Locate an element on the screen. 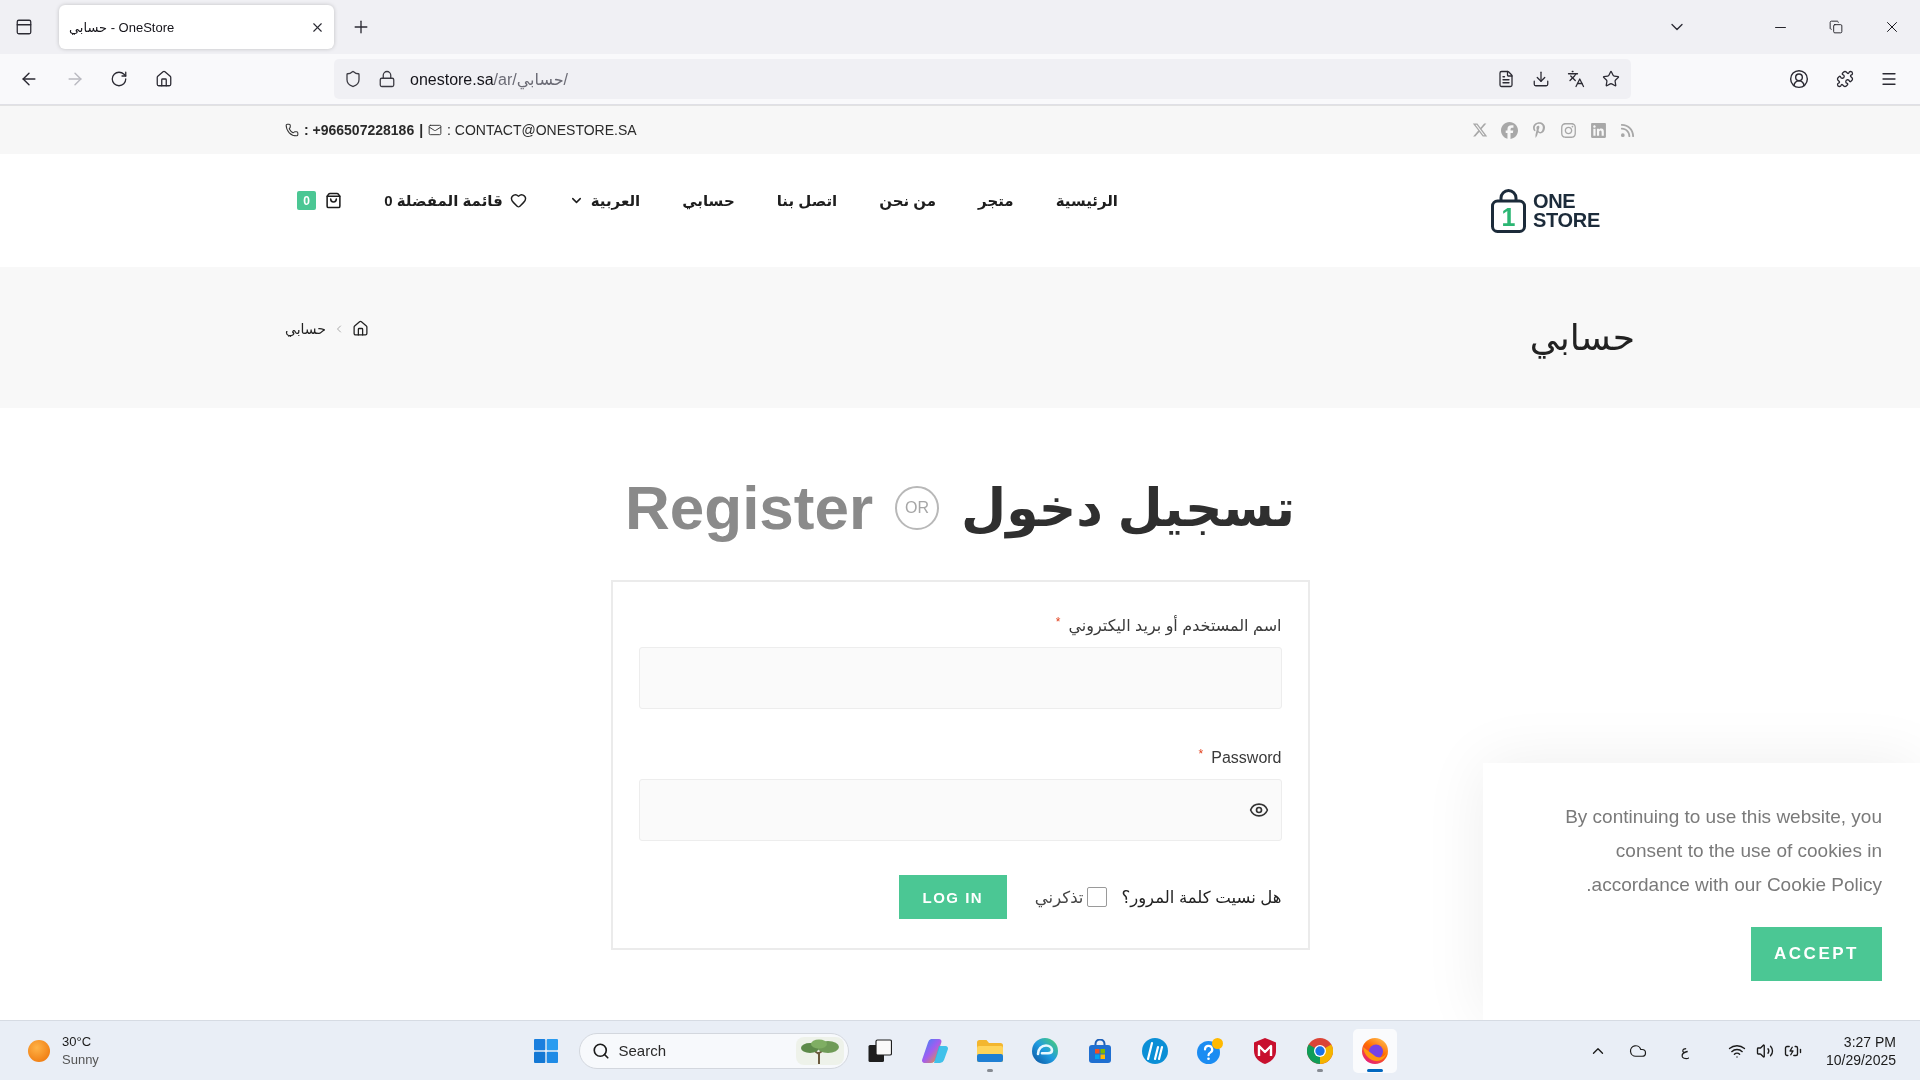 Image resolution: width=1920 pixels, height=1080 pixels. field-label: اسم المستخدم أو بريد اليكتروني is located at coordinates (1175, 626).